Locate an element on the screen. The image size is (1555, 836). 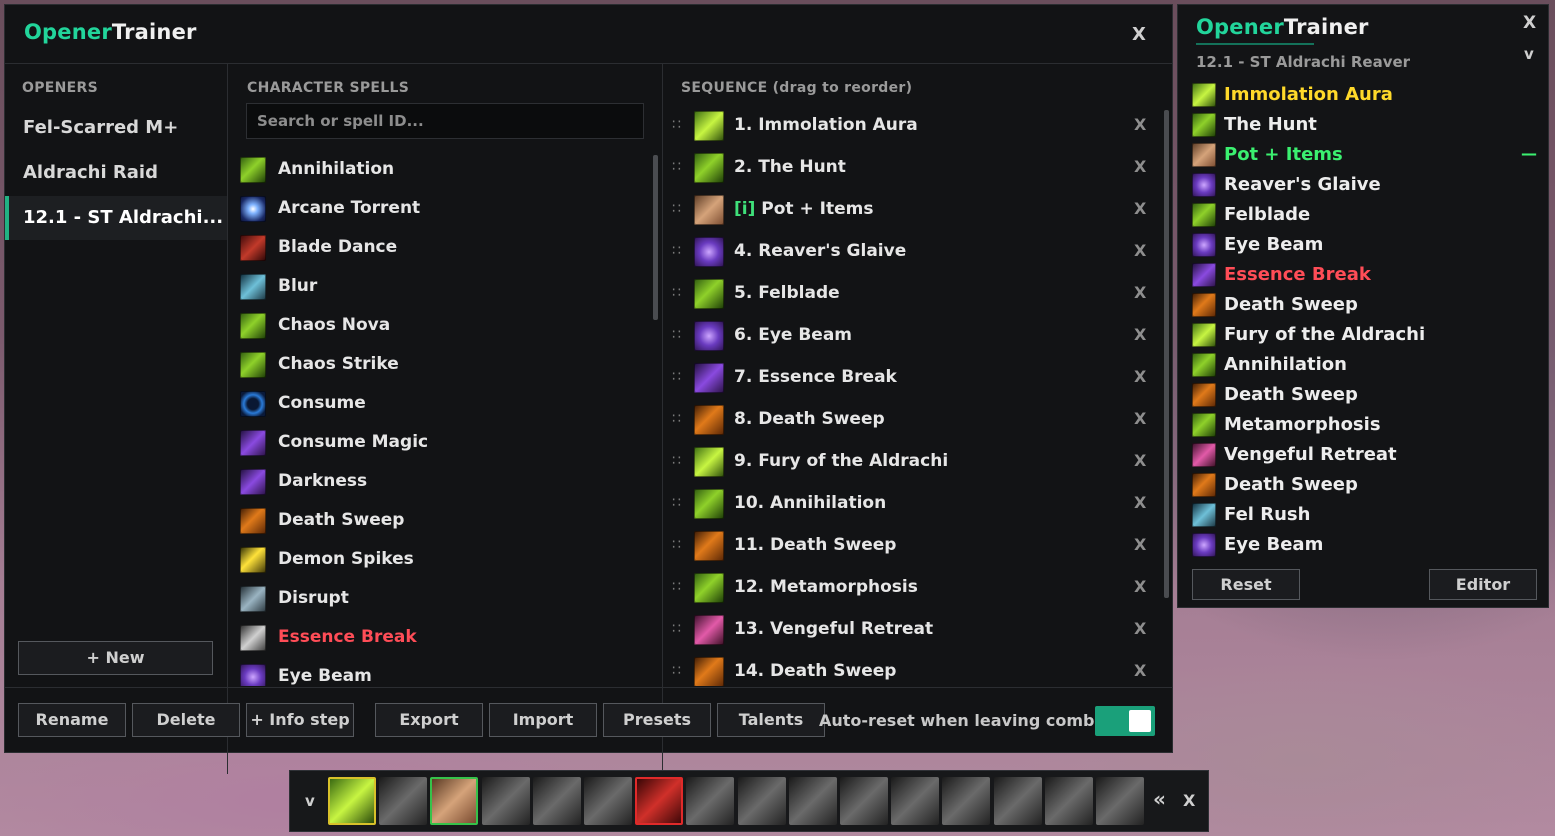
tracker-editor-button: Editor is located at coordinates (1483, 584).